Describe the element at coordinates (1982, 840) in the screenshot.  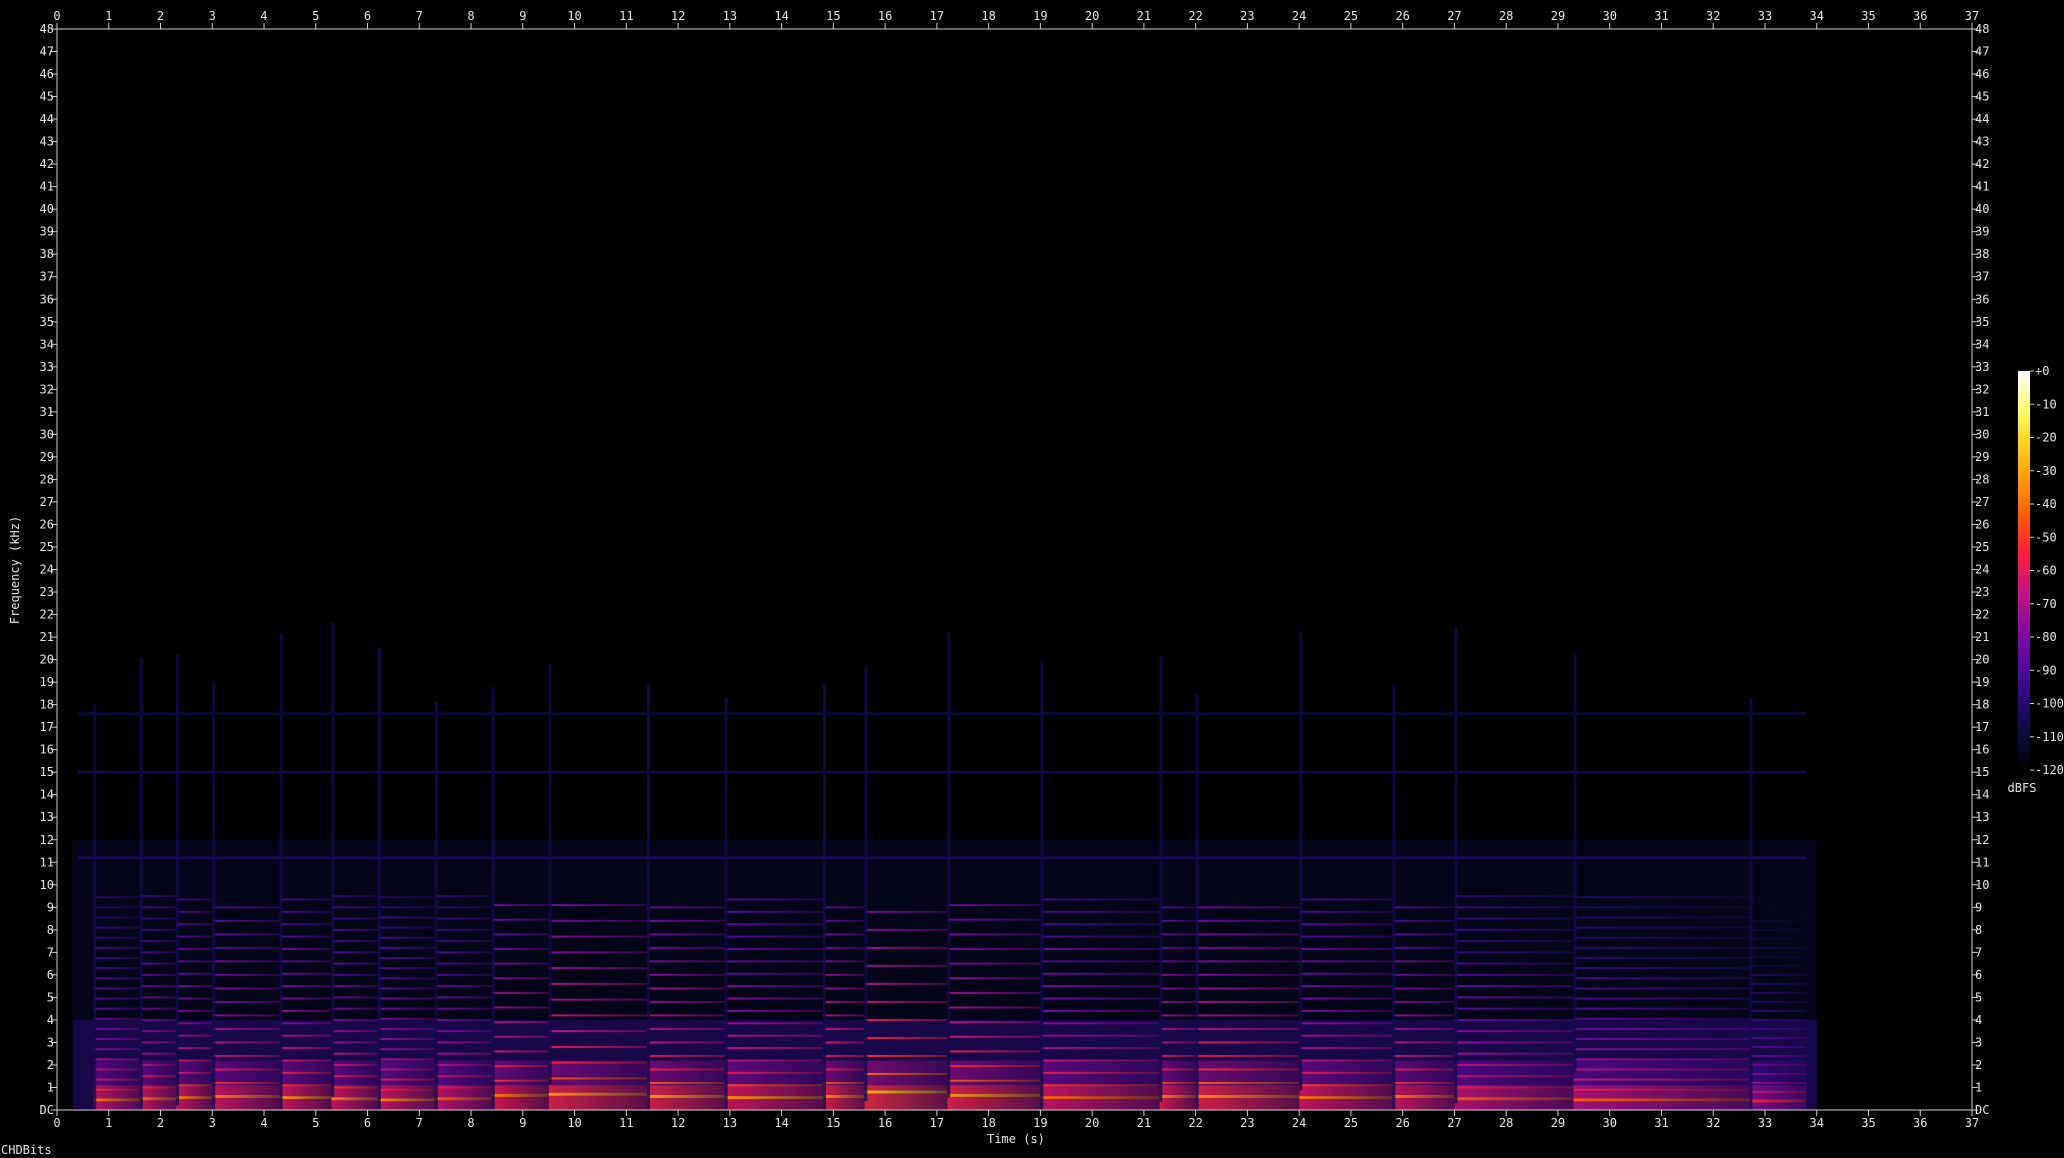
I see `y-tick-label-right: 12` at that location.